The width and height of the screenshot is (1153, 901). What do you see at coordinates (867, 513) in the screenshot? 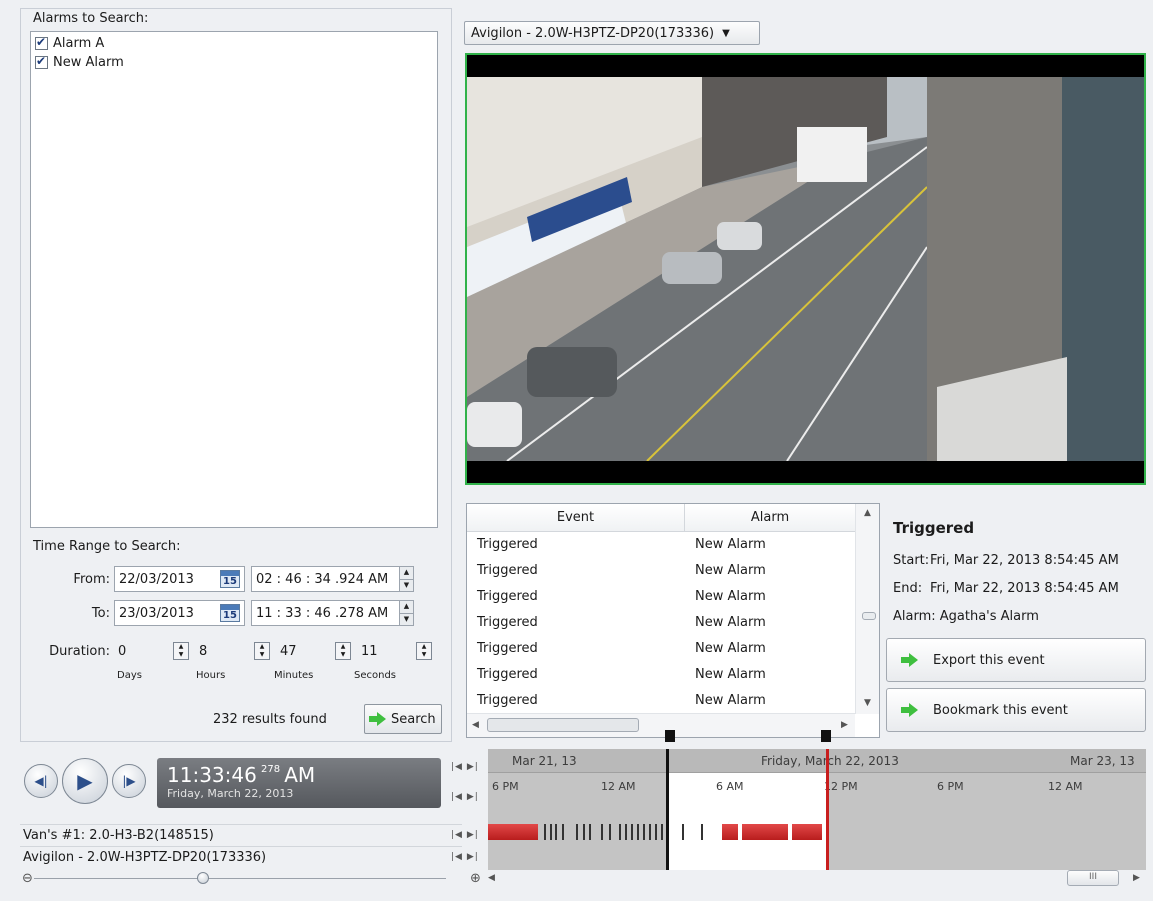
I see `scroll-up-icon: ▲` at bounding box center [867, 513].